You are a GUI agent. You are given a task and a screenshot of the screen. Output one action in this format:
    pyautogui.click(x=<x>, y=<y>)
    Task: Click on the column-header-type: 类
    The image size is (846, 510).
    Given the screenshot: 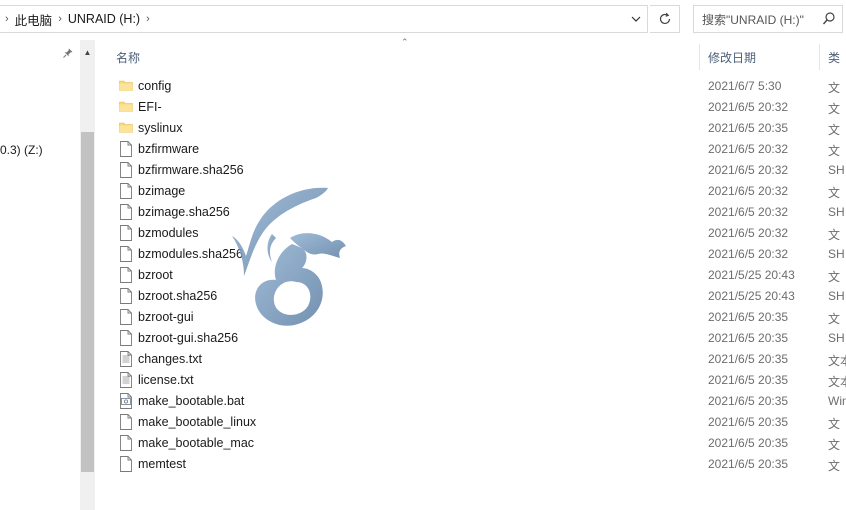 What is the action you would take?
    pyautogui.click(x=834, y=57)
    